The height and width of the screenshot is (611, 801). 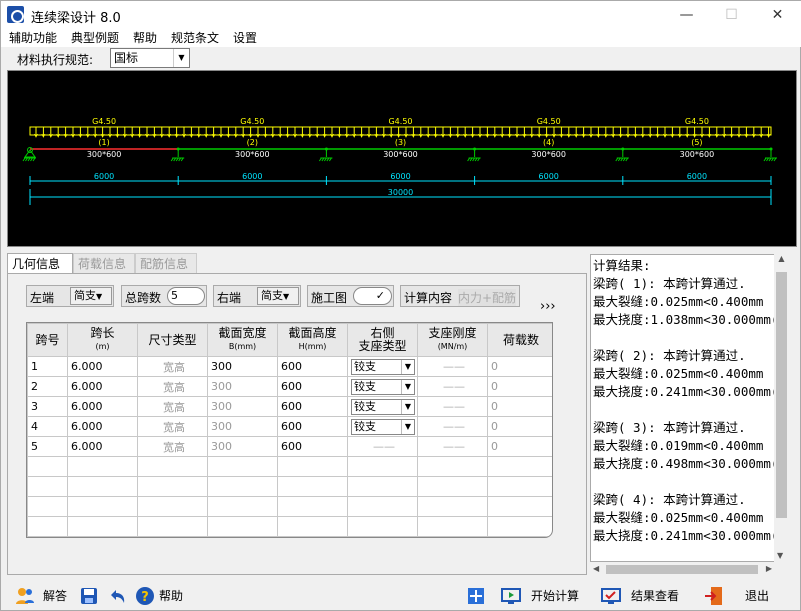 What do you see at coordinates (731, 15) in the screenshot?
I see `maximize-button: ☐` at bounding box center [731, 15].